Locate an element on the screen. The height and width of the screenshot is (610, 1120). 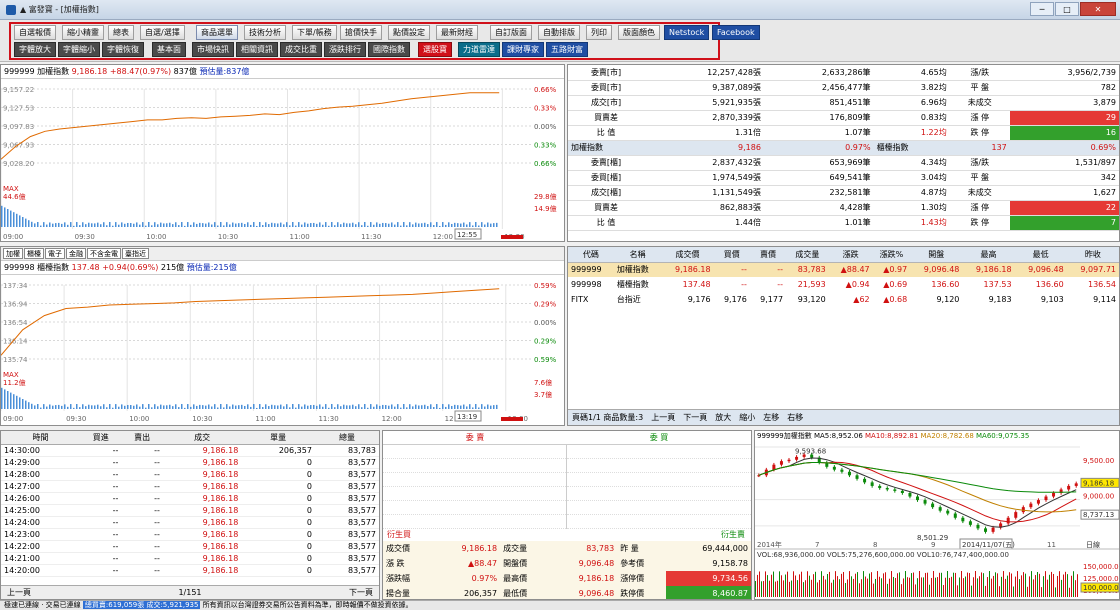
toolbar-button-2-8: 國際指數 is located at coordinates (389, 49).